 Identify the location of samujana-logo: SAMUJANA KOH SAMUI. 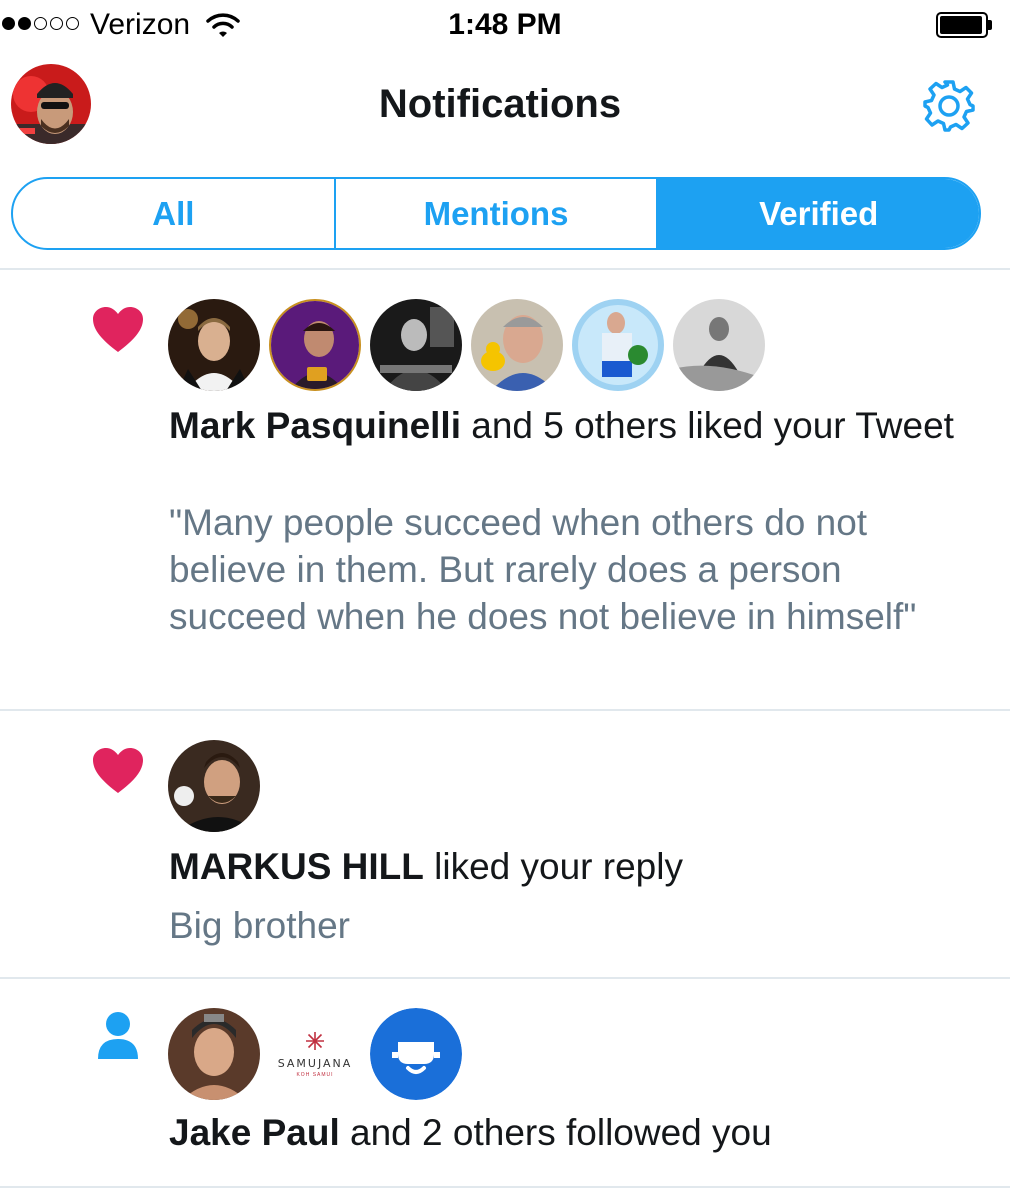
(315, 1054).